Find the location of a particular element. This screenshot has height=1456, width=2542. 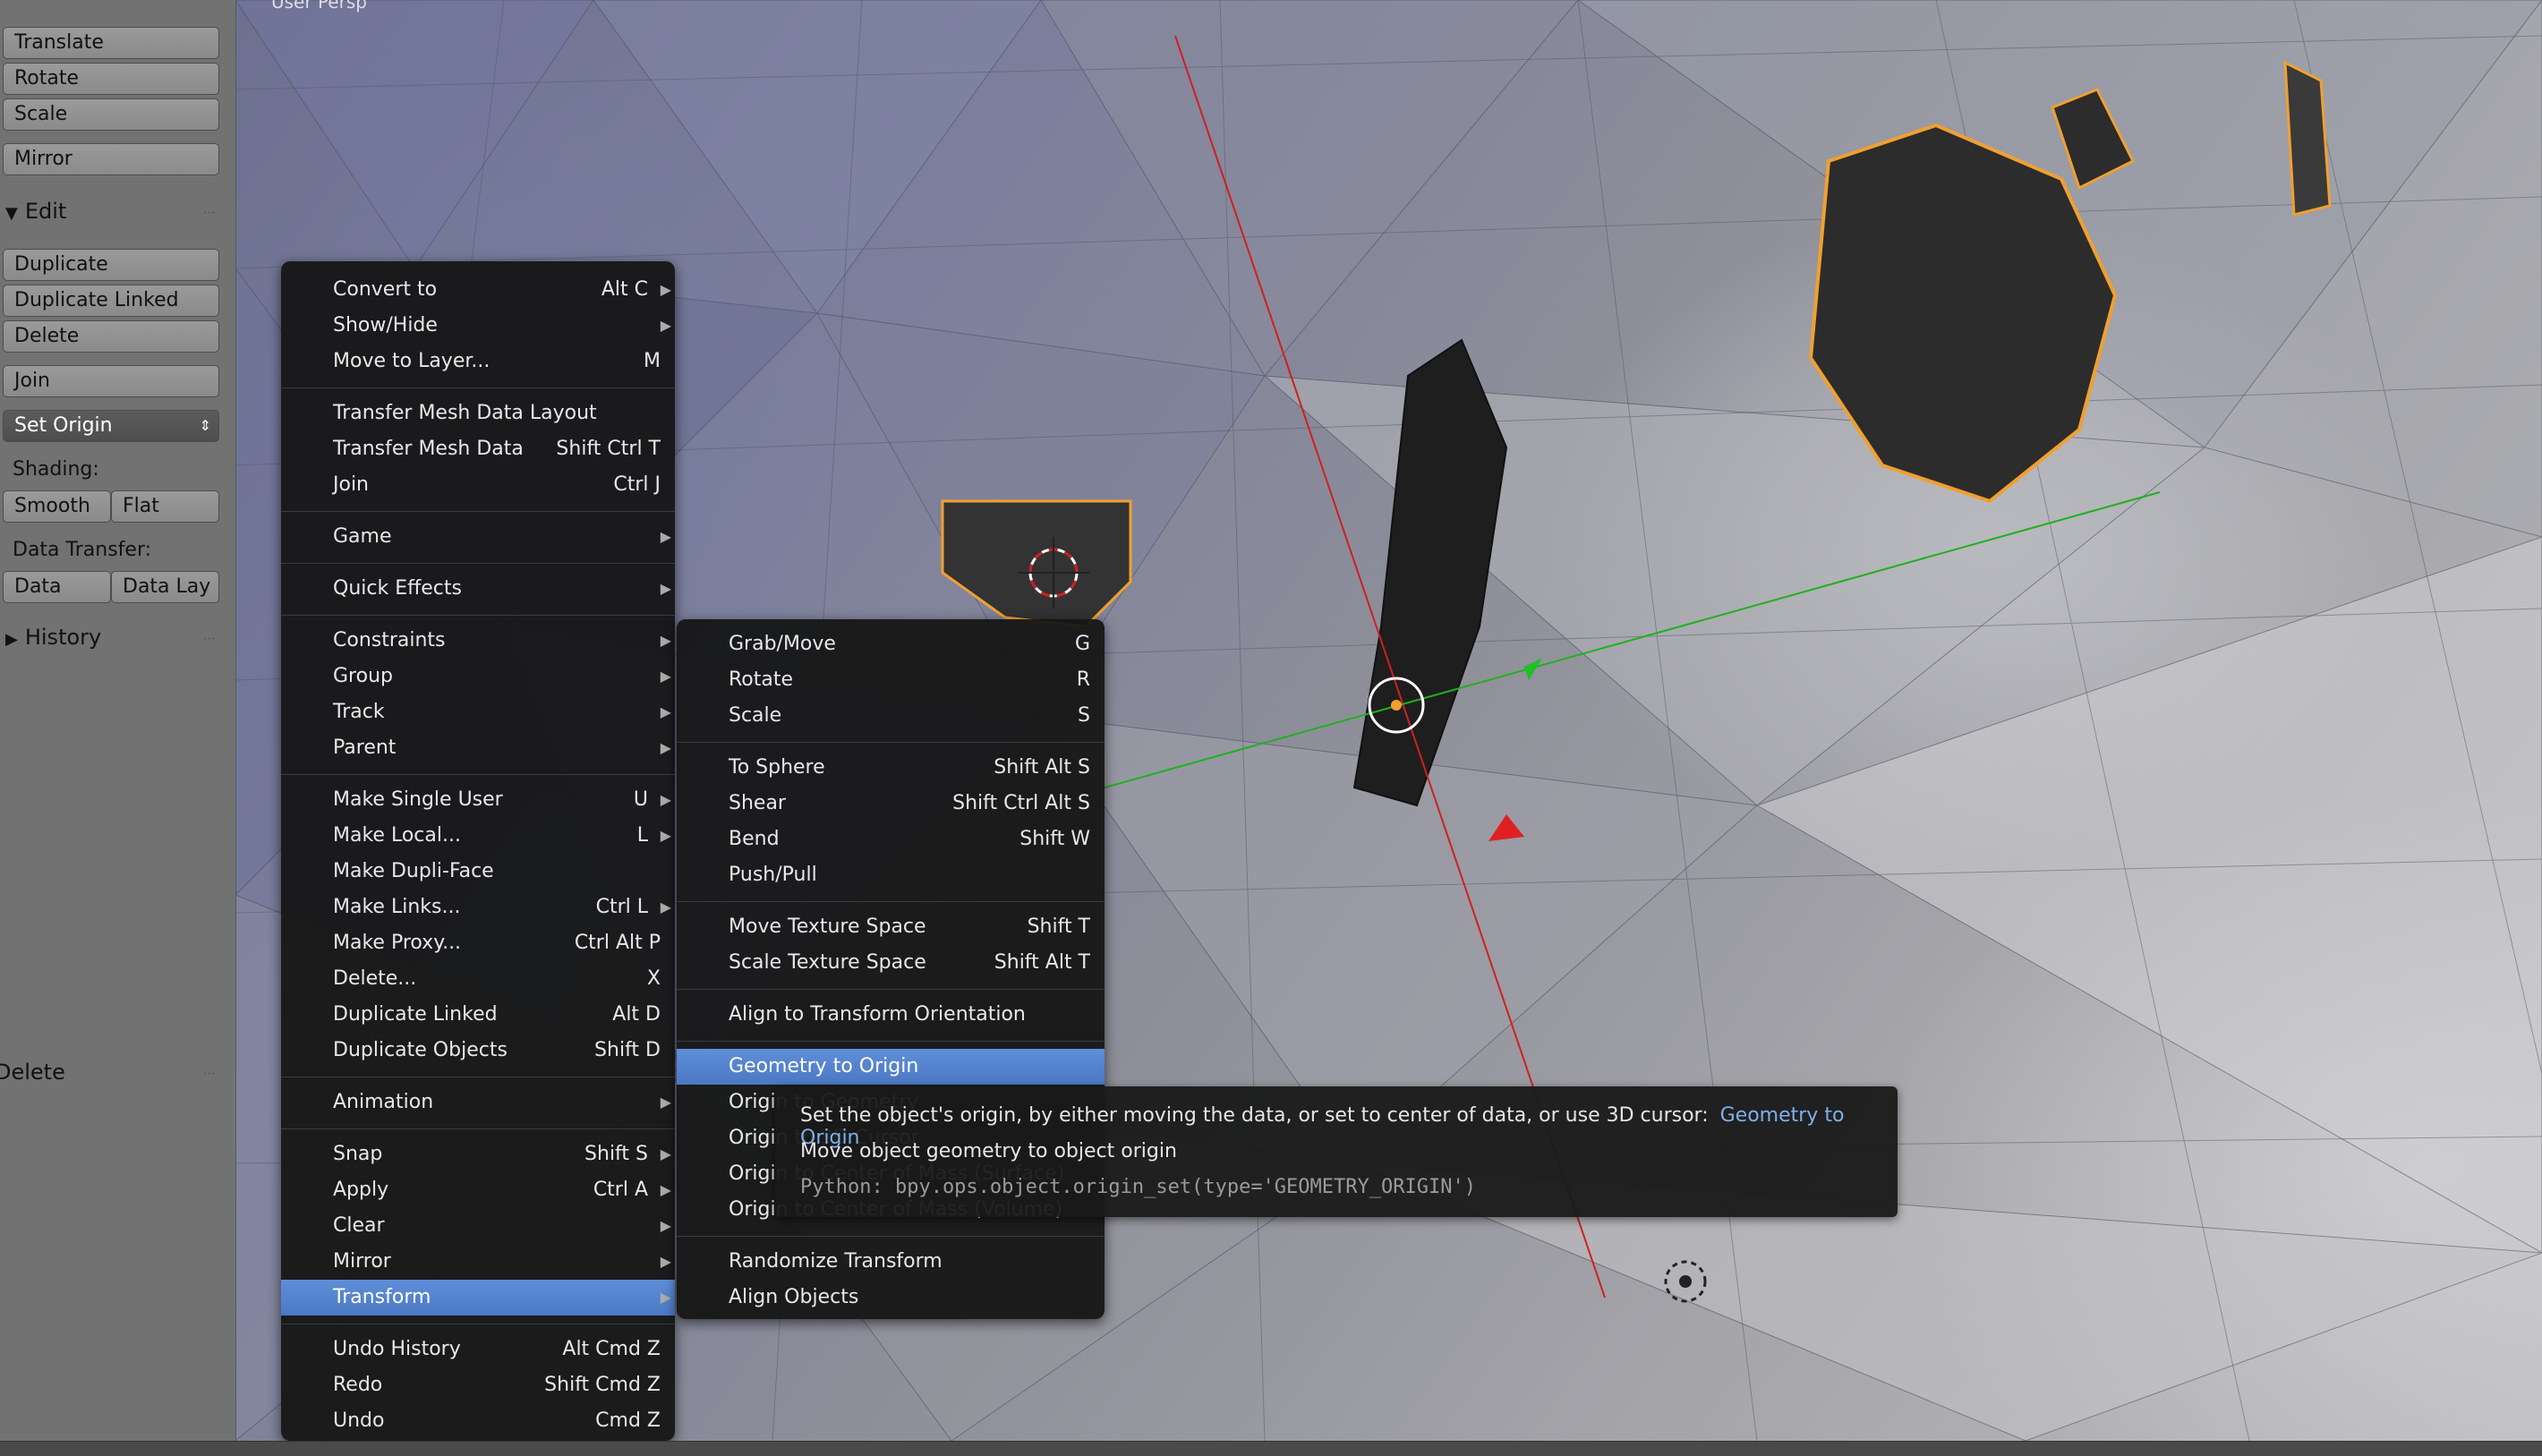

data-transfer-button: Data is located at coordinates (57, 587).